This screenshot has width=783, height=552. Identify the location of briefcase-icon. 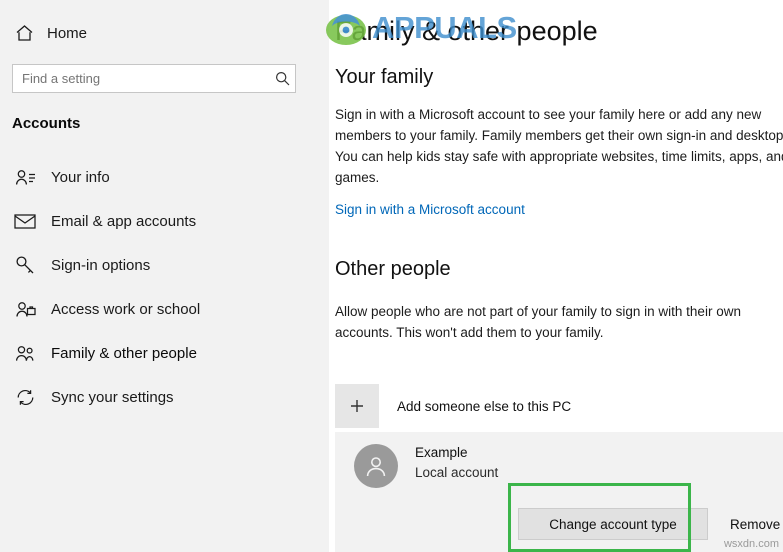
(25, 309).